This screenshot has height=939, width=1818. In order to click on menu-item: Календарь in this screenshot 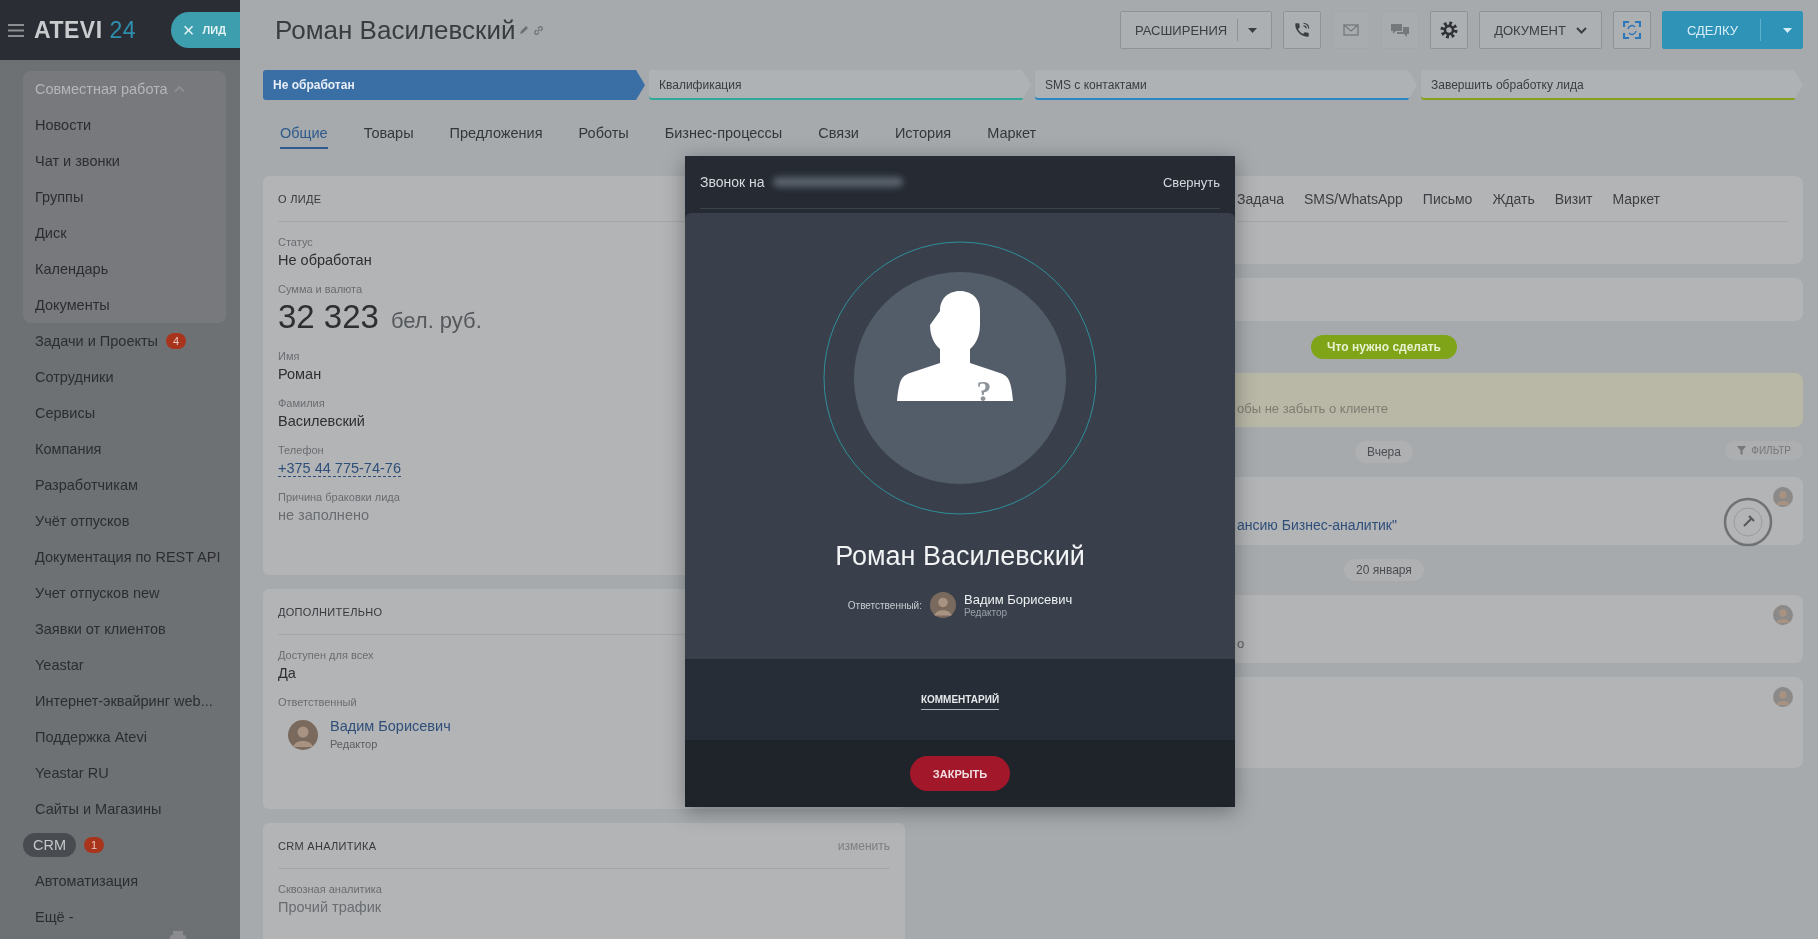, I will do `click(72, 269)`.